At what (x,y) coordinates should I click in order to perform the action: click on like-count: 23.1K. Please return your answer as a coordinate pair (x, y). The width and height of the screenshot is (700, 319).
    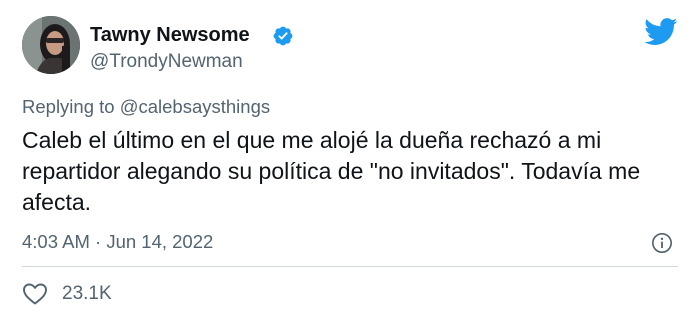
    Looking at the image, I should click on (87, 293).